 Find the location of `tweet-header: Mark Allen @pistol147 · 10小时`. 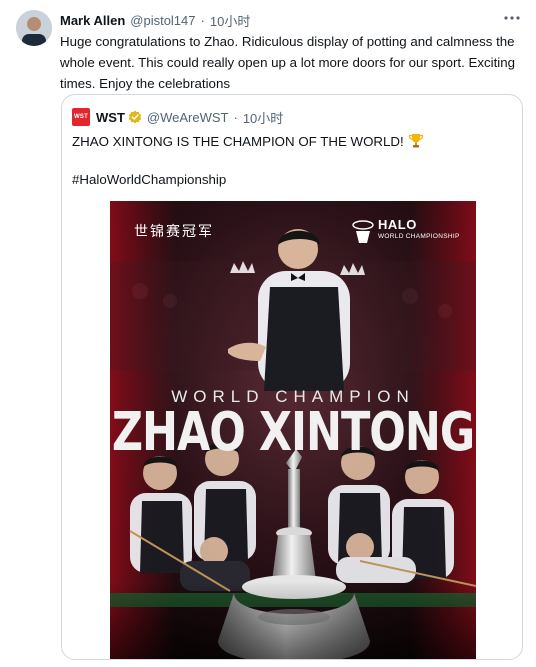

tweet-header: Mark Allen @pistol147 · 10小时 is located at coordinates (288, 20).